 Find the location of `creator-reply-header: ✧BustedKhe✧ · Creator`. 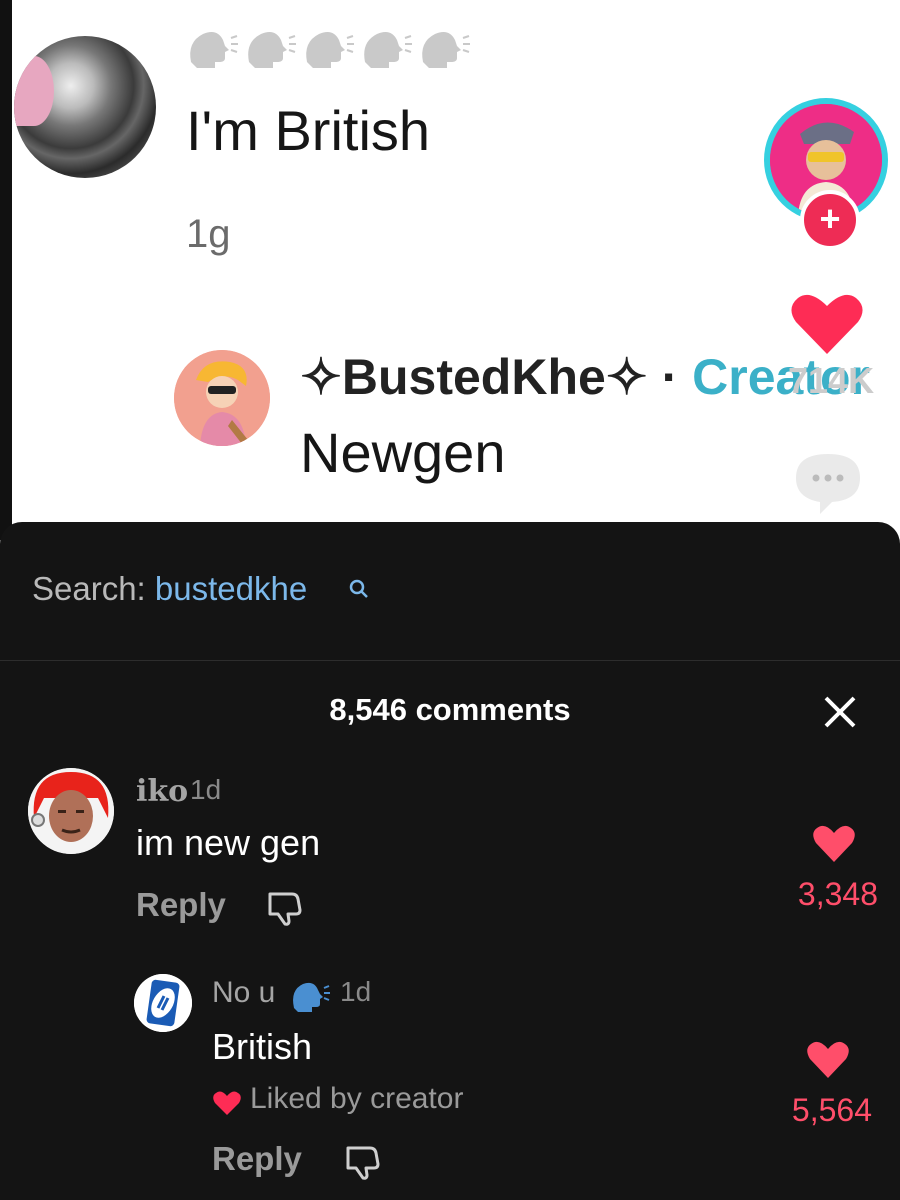

creator-reply-header: ✧BustedKhe✧ · Creator is located at coordinates (585, 377).